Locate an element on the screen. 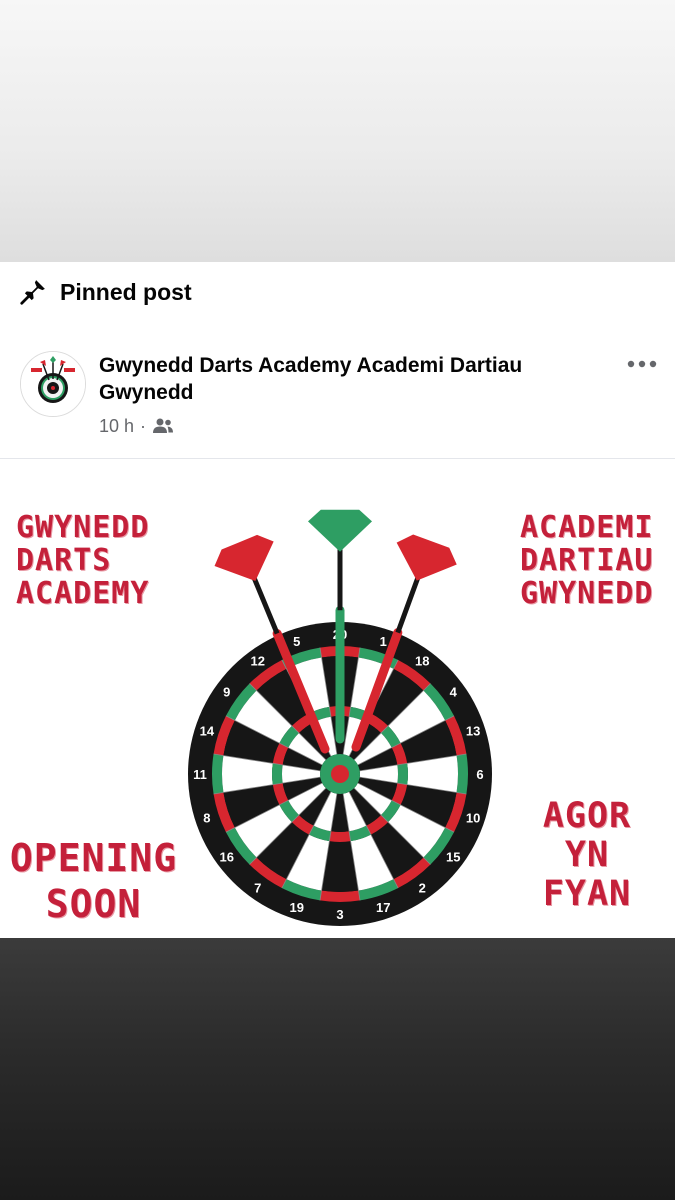 The image size is (675, 1200). avatar-dartboard-logo is located at coordinates (53, 384).